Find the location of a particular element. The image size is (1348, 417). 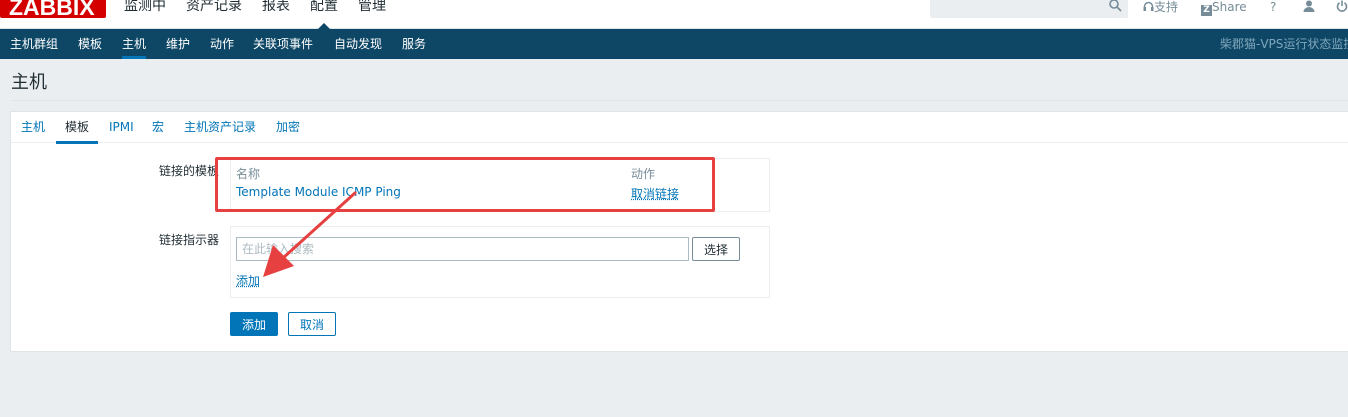

link-indicator-label: 链接指示器 is located at coordinates (189, 240).